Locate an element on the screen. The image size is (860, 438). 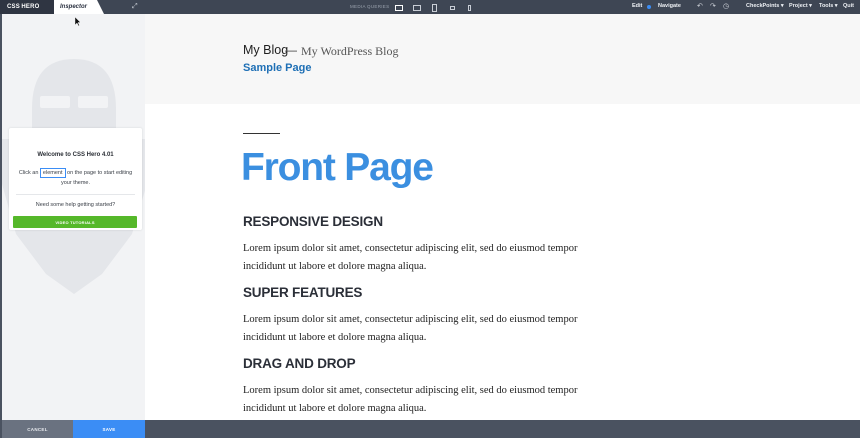
welcome-body-post: on the page to start editing your theme. is located at coordinates (96, 178).